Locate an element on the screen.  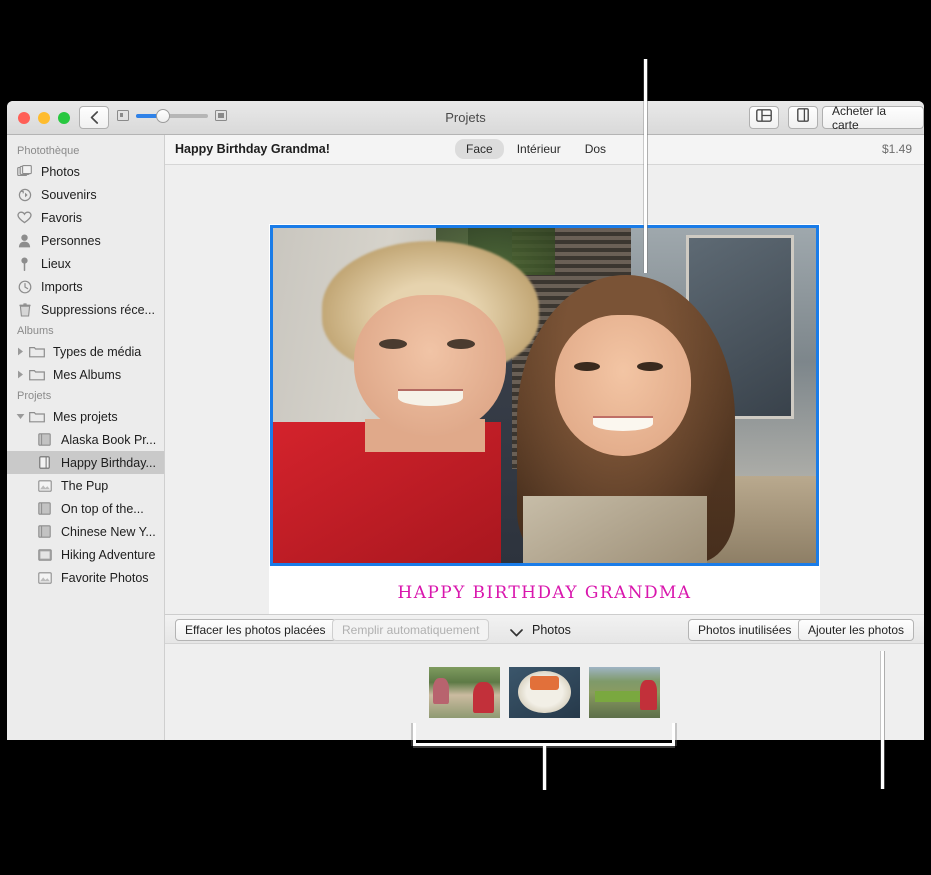
sidebar-item-label: Types de média is located at coordinates (97, 351).